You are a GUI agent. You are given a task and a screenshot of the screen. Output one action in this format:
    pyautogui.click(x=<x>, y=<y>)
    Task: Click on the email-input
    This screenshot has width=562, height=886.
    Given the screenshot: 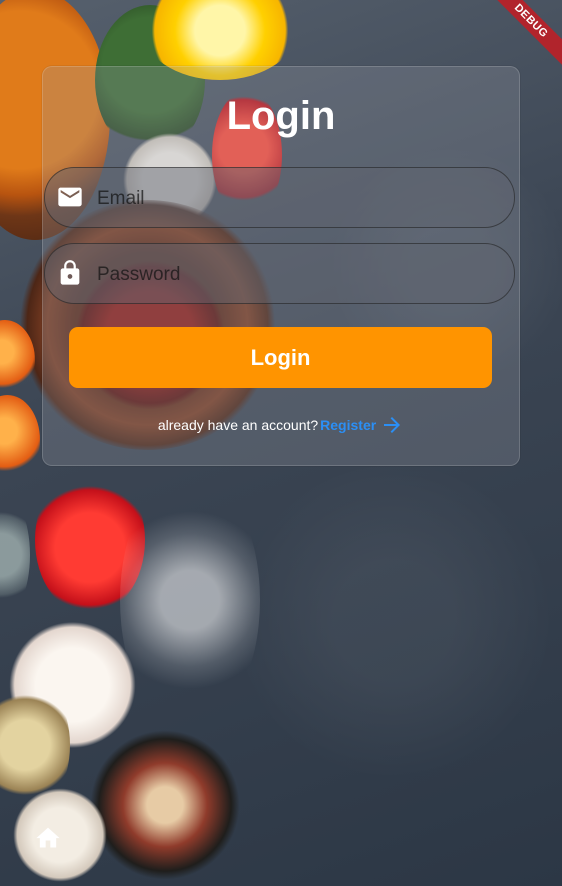 What is the action you would take?
    pyautogui.click(x=297, y=198)
    